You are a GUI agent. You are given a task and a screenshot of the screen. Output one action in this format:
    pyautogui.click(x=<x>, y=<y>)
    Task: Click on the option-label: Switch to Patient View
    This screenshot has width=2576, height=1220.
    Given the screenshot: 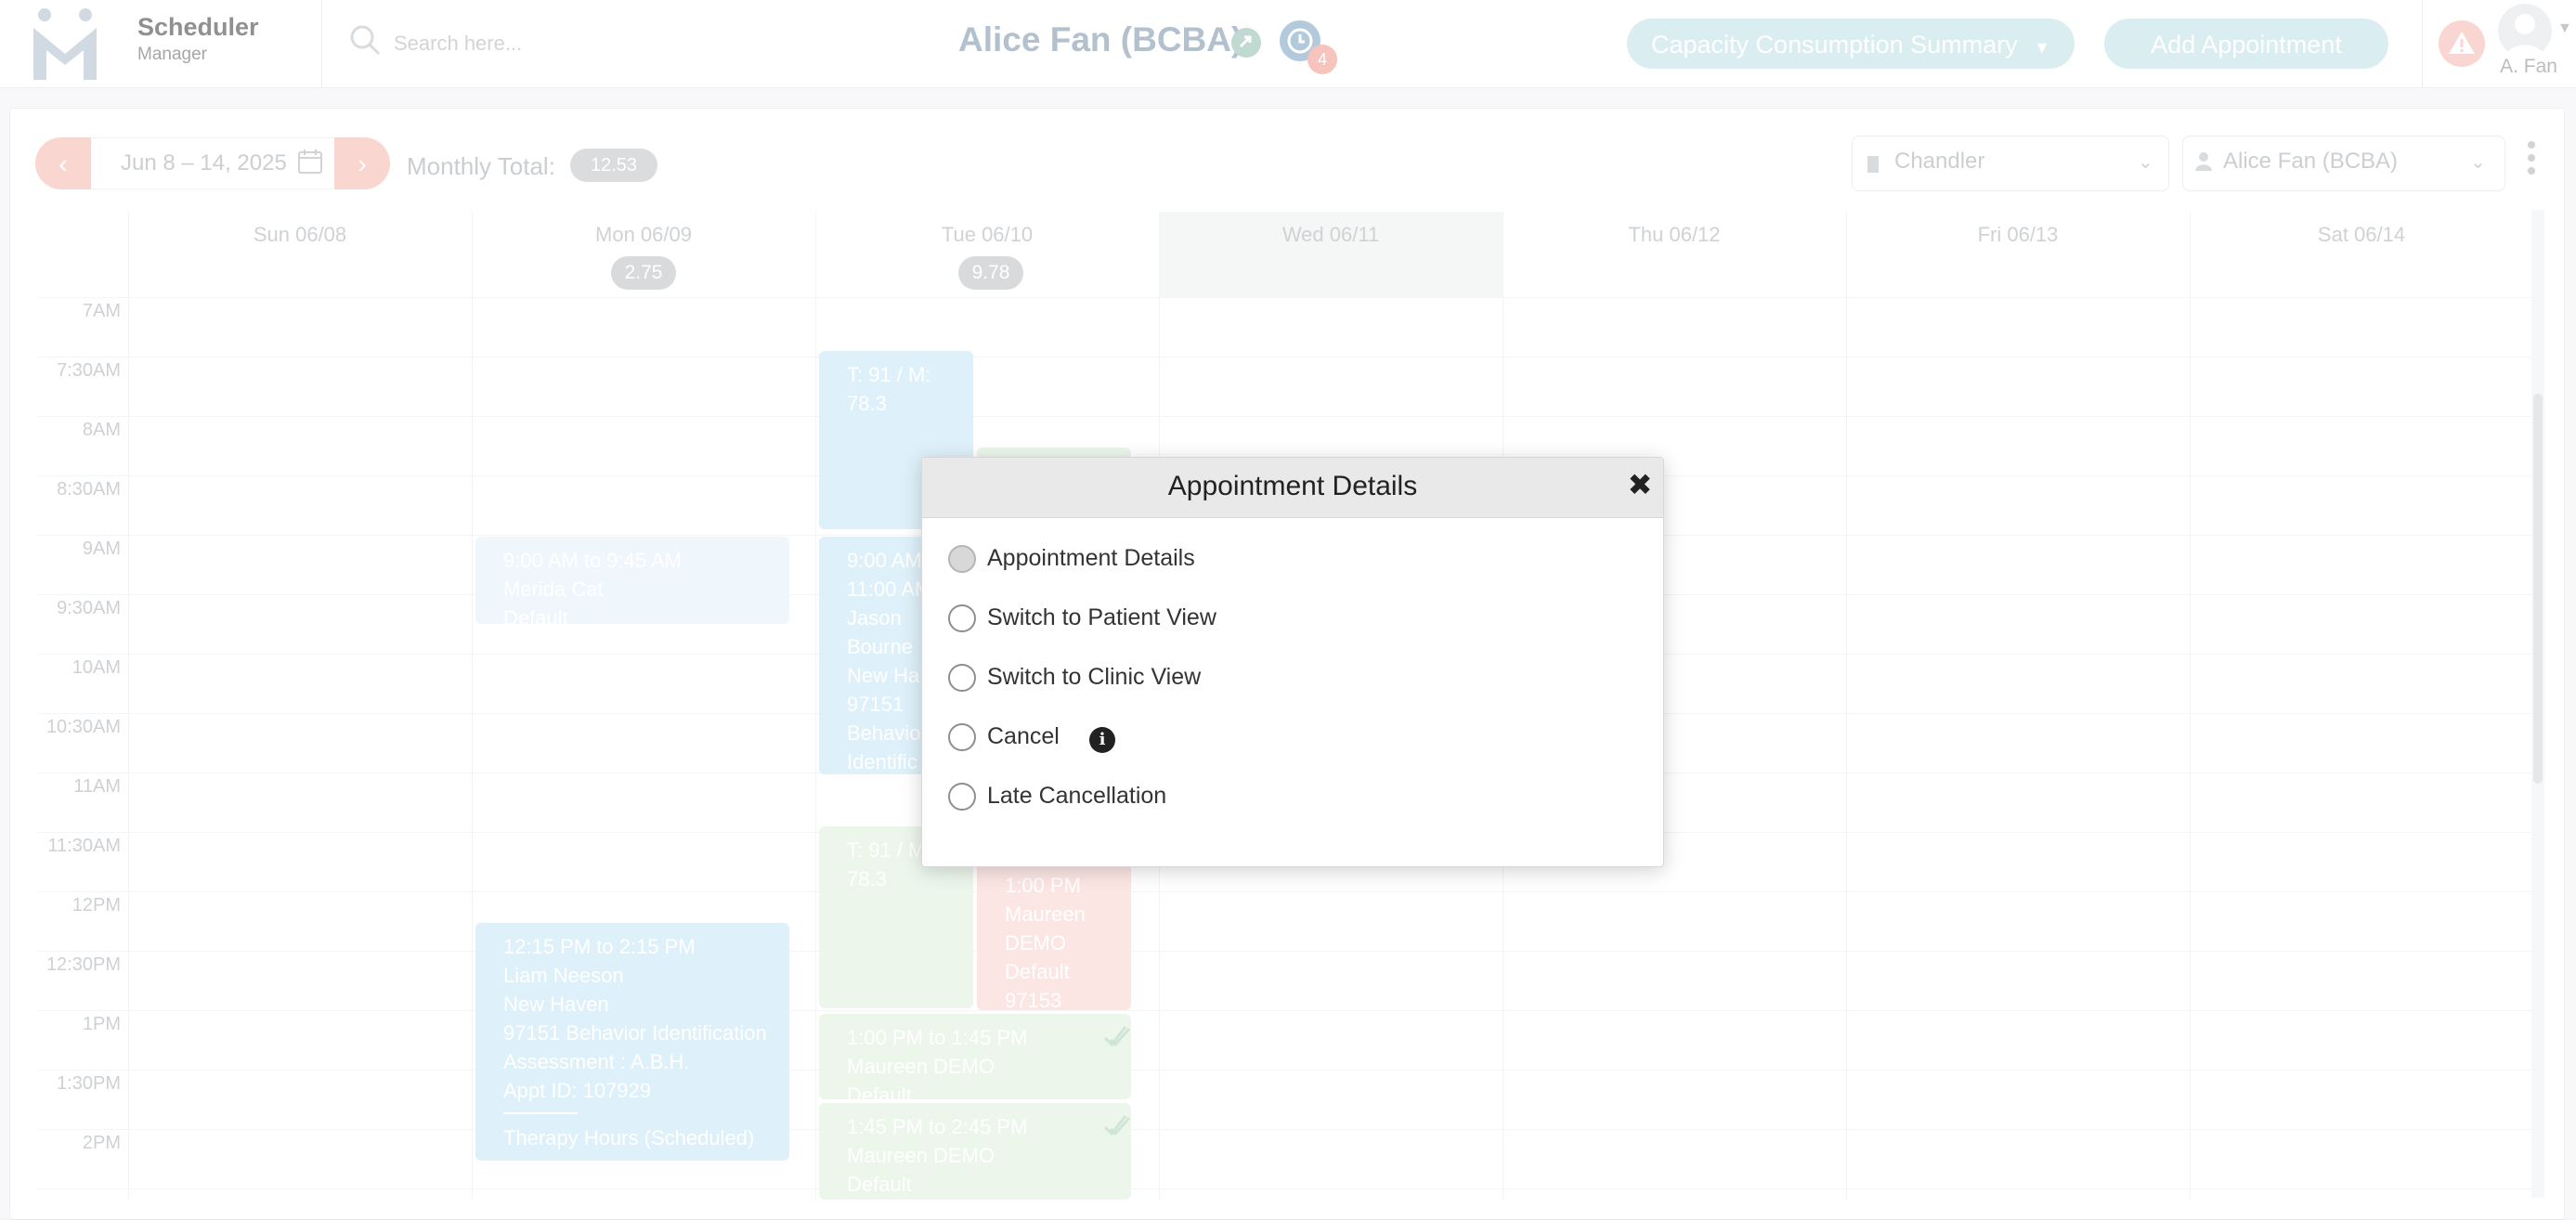 What is the action you would take?
    pyautogui.click(x=1101, y=617)
    